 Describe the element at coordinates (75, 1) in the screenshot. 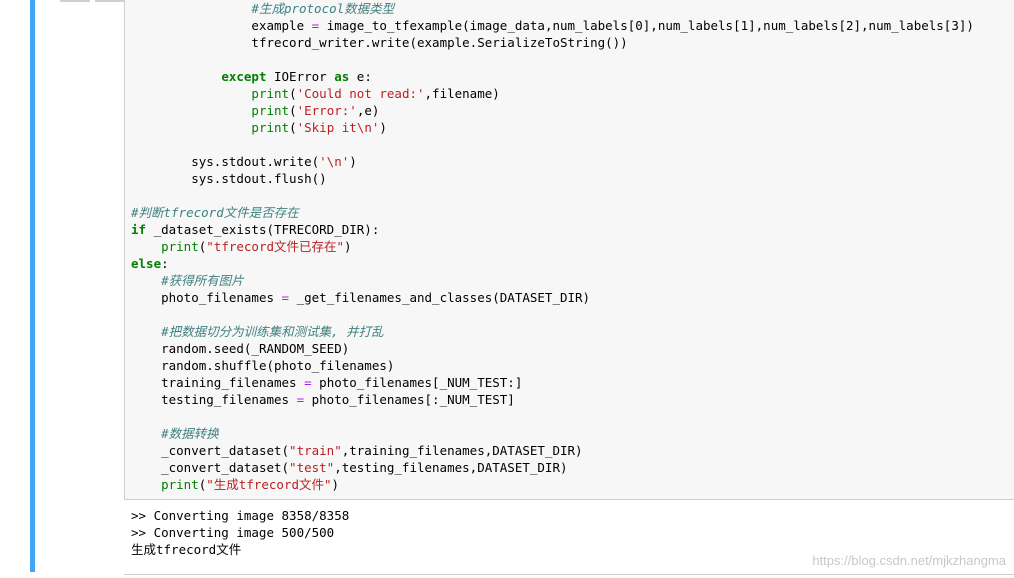

I see `toolbar-fragment` at that location.